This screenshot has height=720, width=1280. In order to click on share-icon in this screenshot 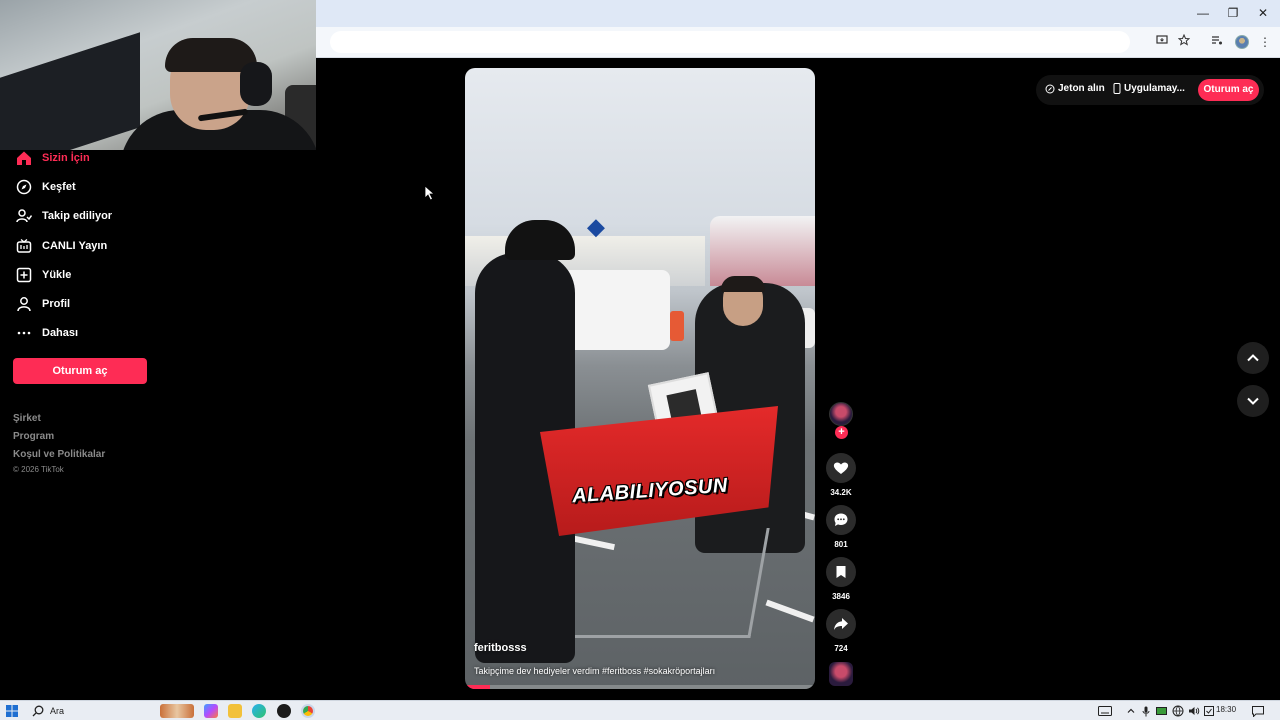, I will do `click(841, 624)`.